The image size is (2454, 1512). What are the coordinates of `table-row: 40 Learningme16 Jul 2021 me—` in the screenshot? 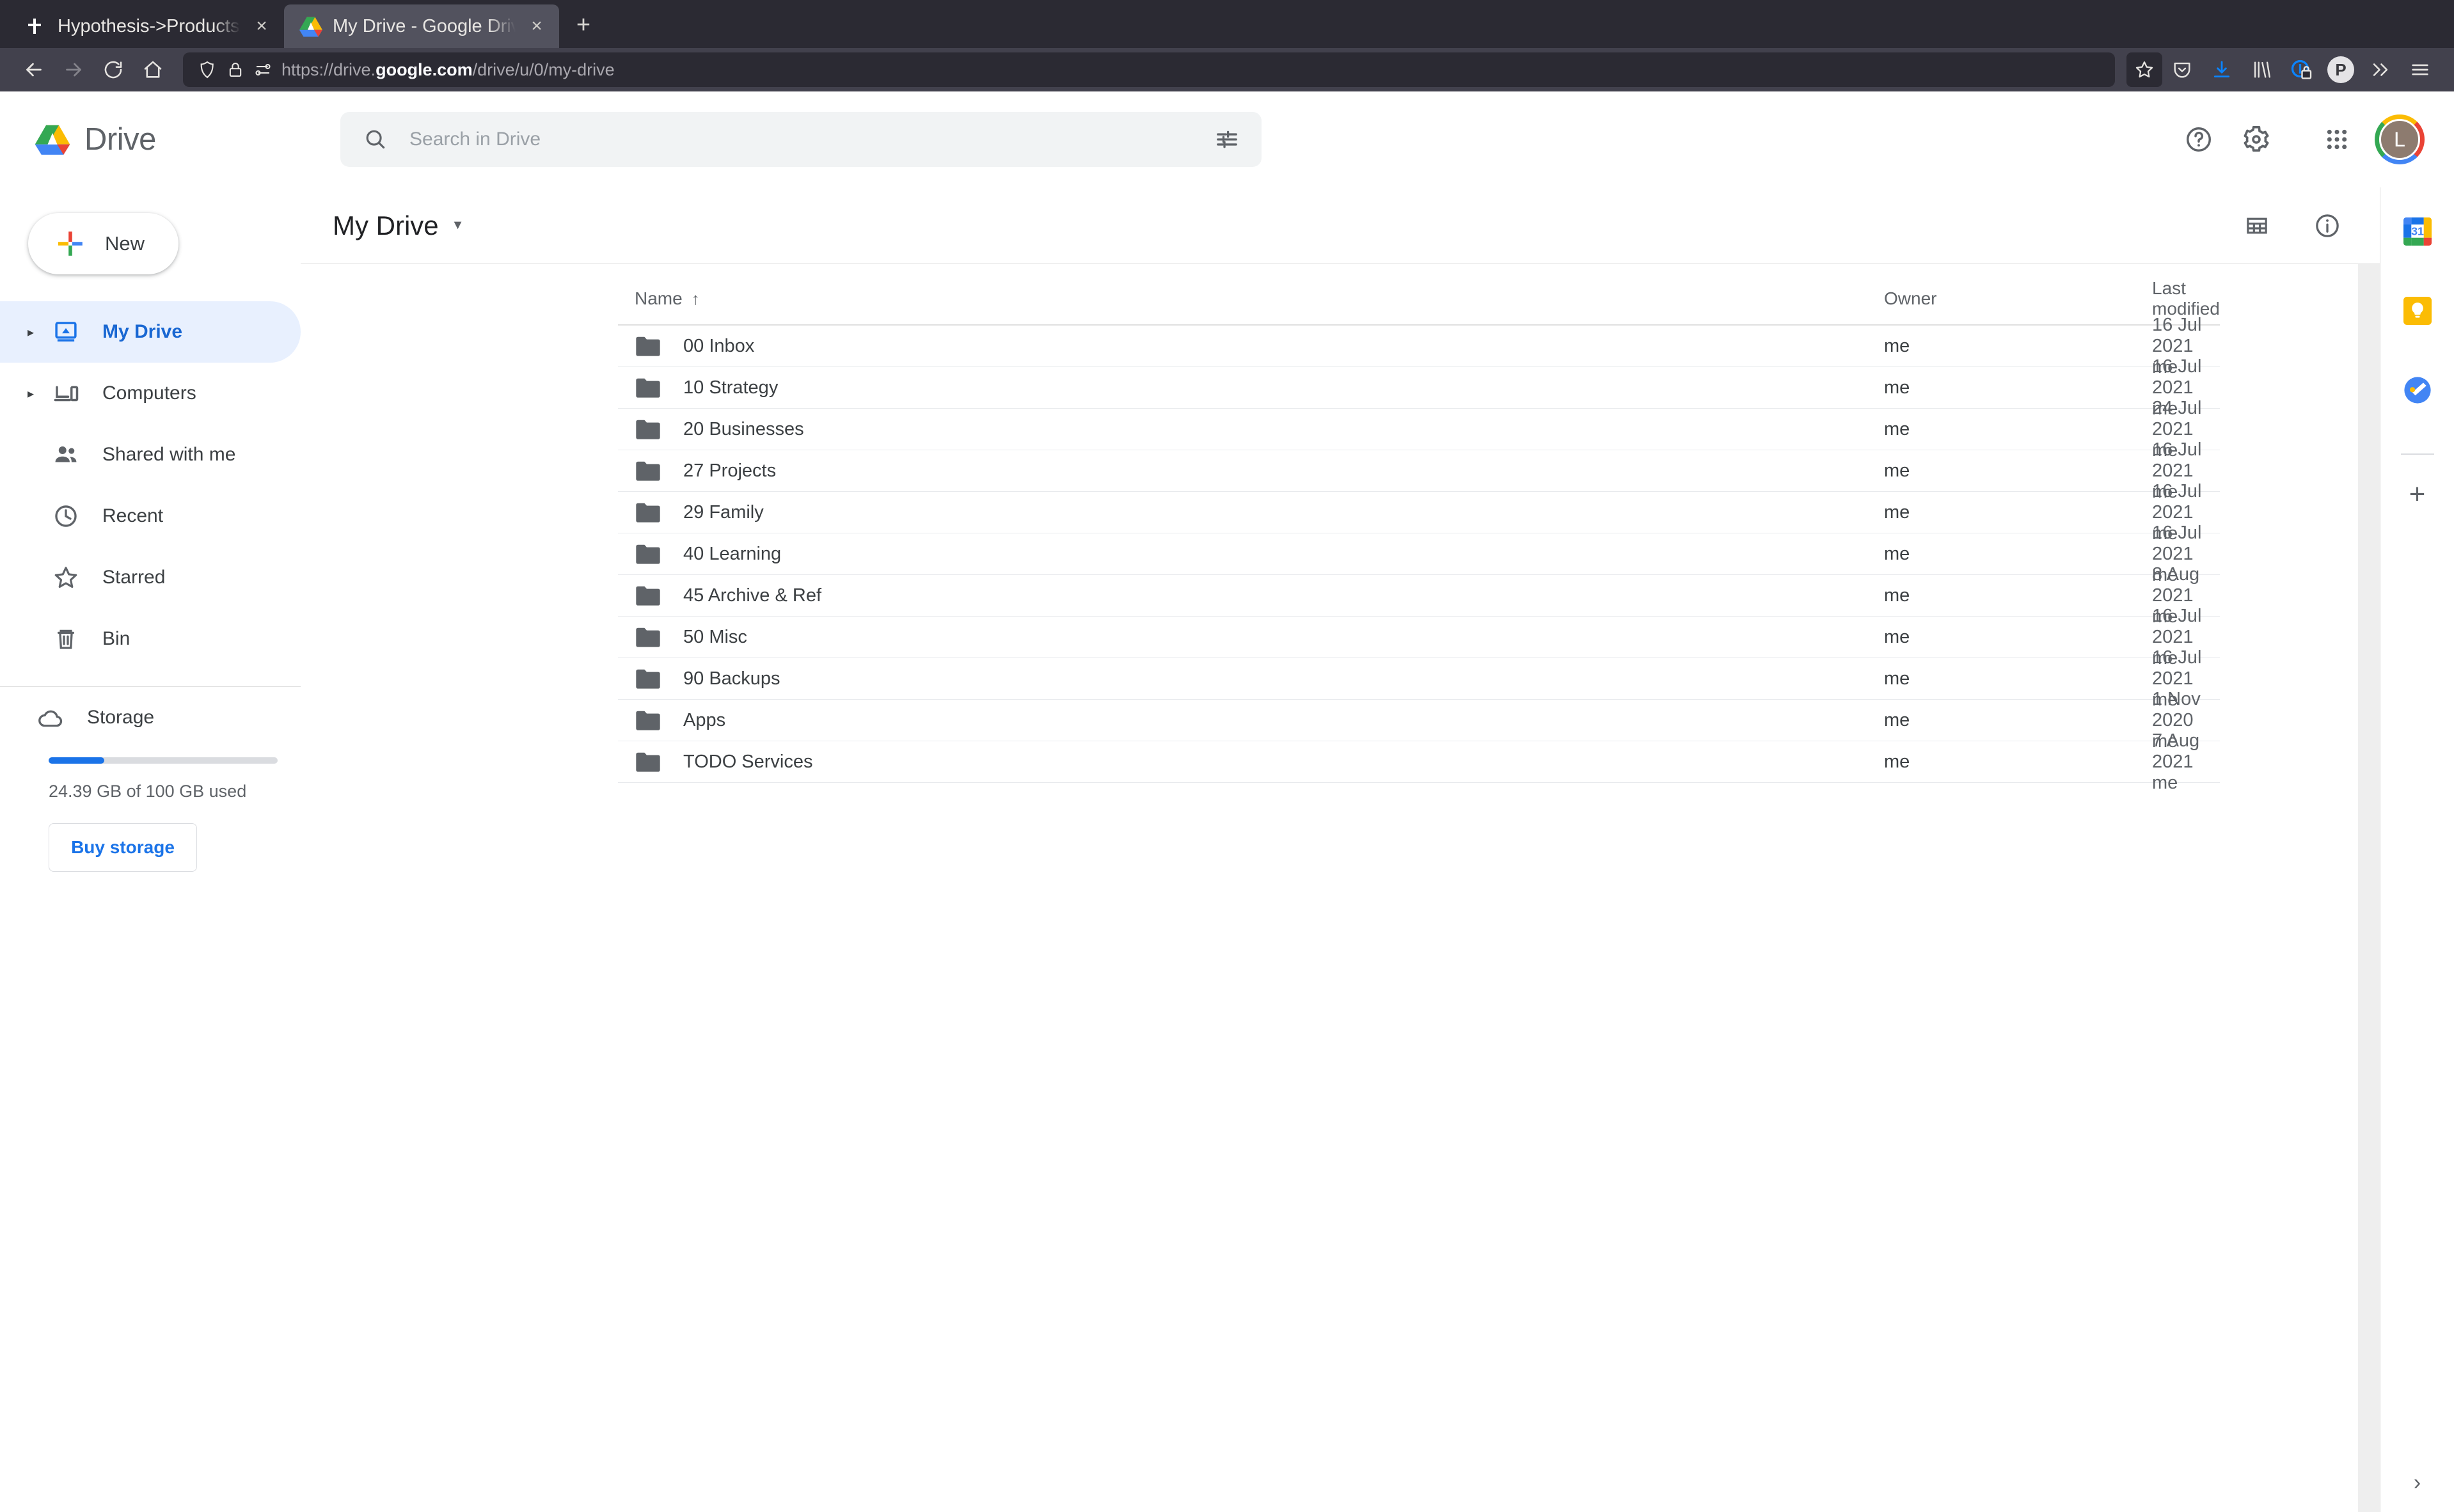 It's located at (1419, 554).